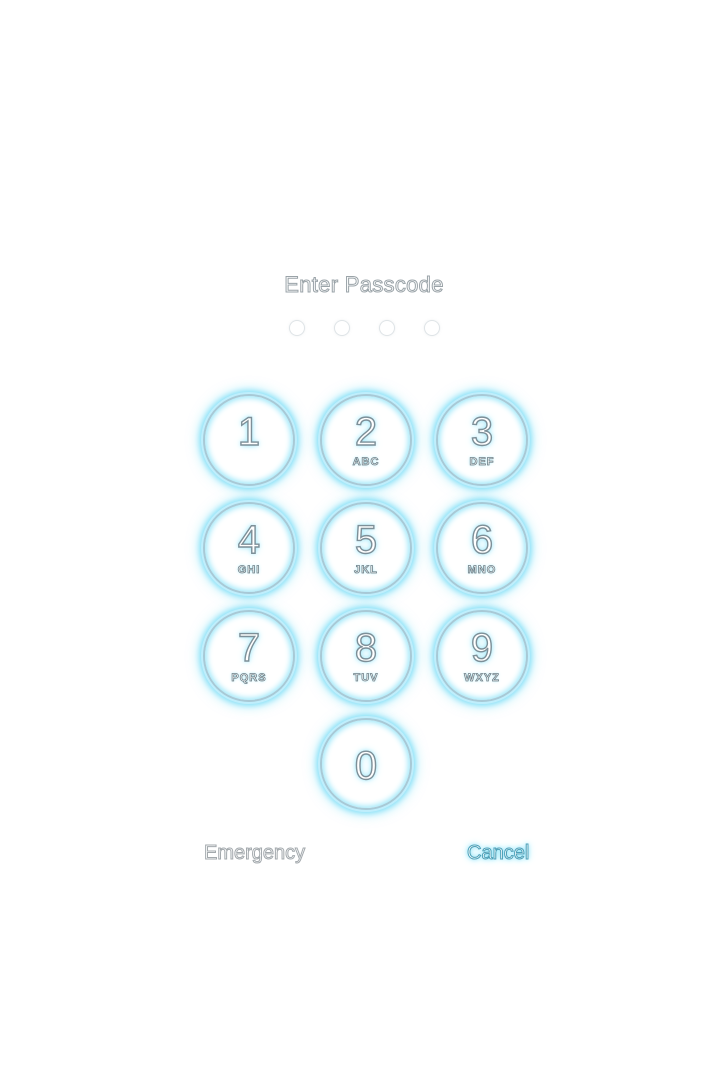  Describe the element at coordinates (366, 462) in the screenshot. I see `key-letters: ABC` at that location.